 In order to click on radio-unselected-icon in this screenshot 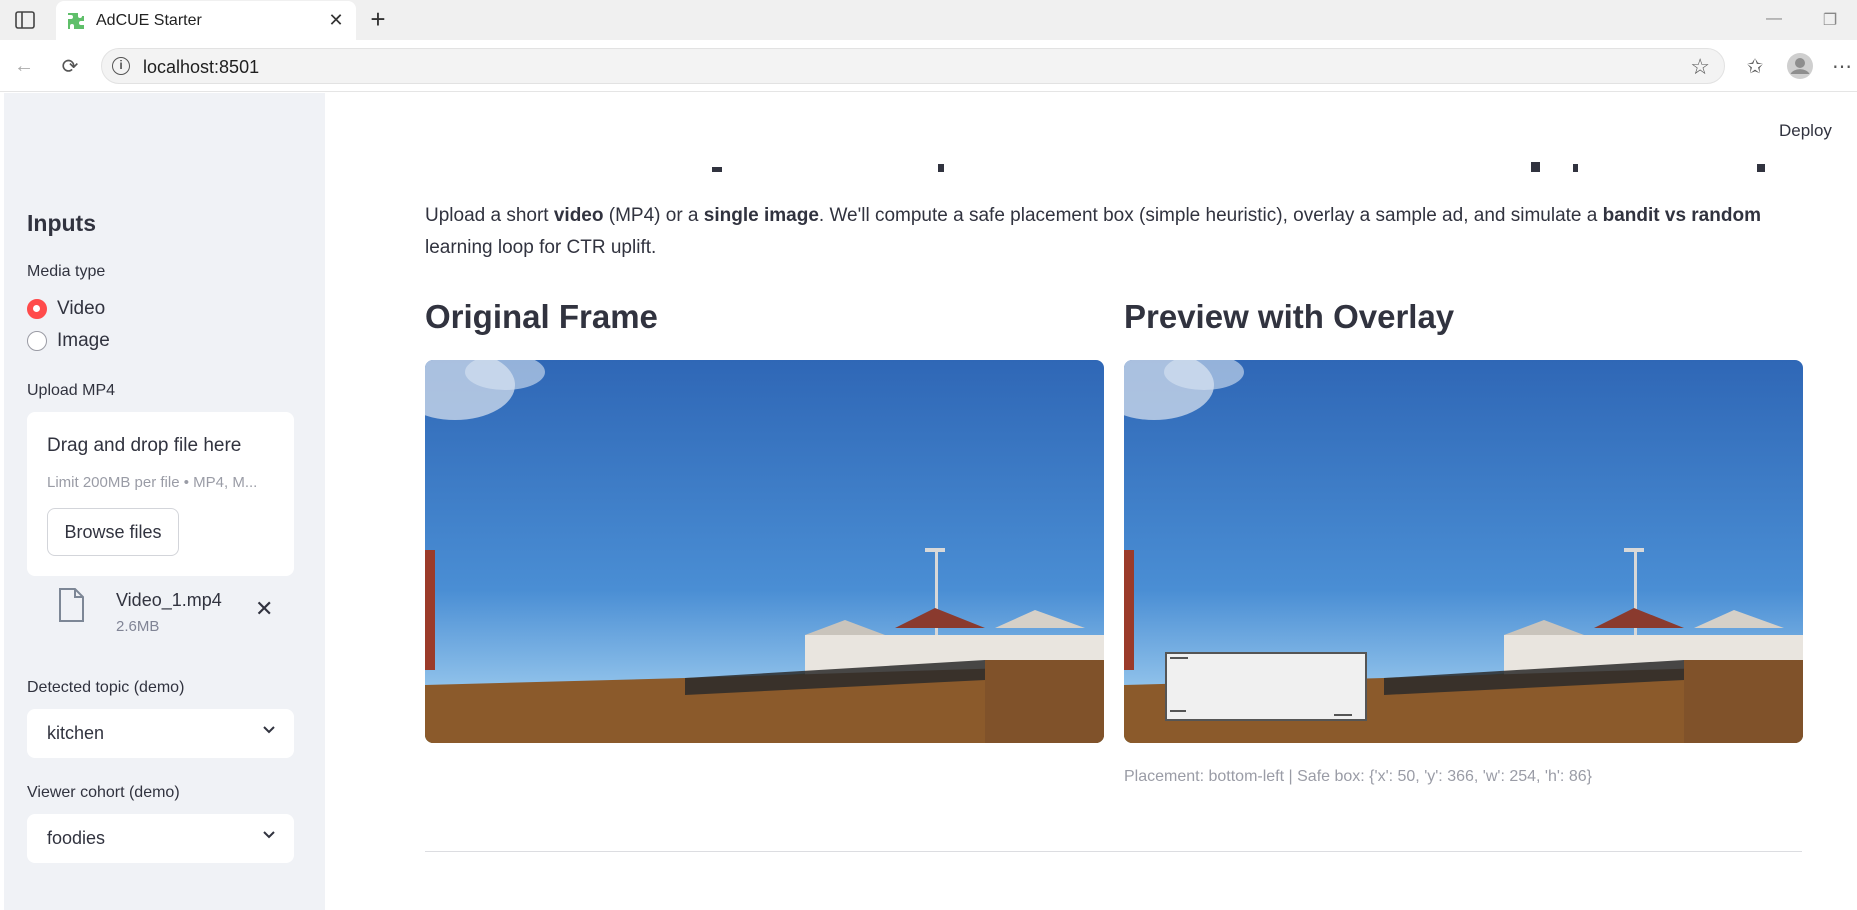, I will do `click(37, 341)`.